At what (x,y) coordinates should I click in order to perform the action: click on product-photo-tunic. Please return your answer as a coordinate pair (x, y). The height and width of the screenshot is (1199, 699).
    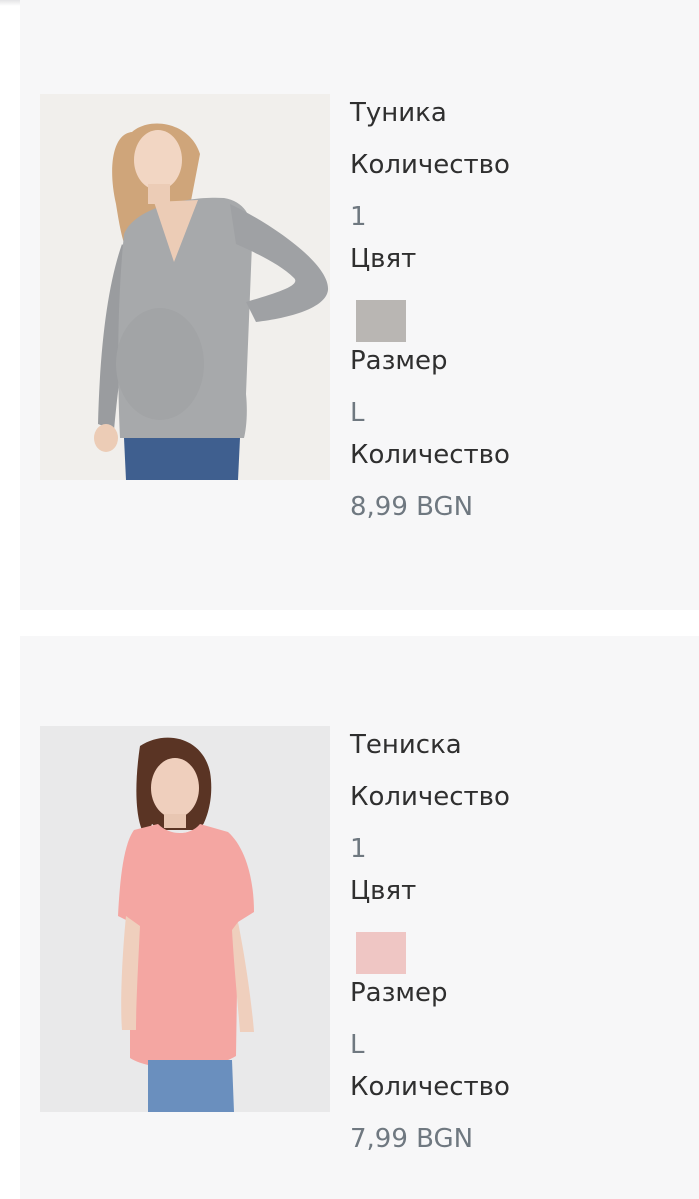
    Looking at the image, I should click on (185, 287).